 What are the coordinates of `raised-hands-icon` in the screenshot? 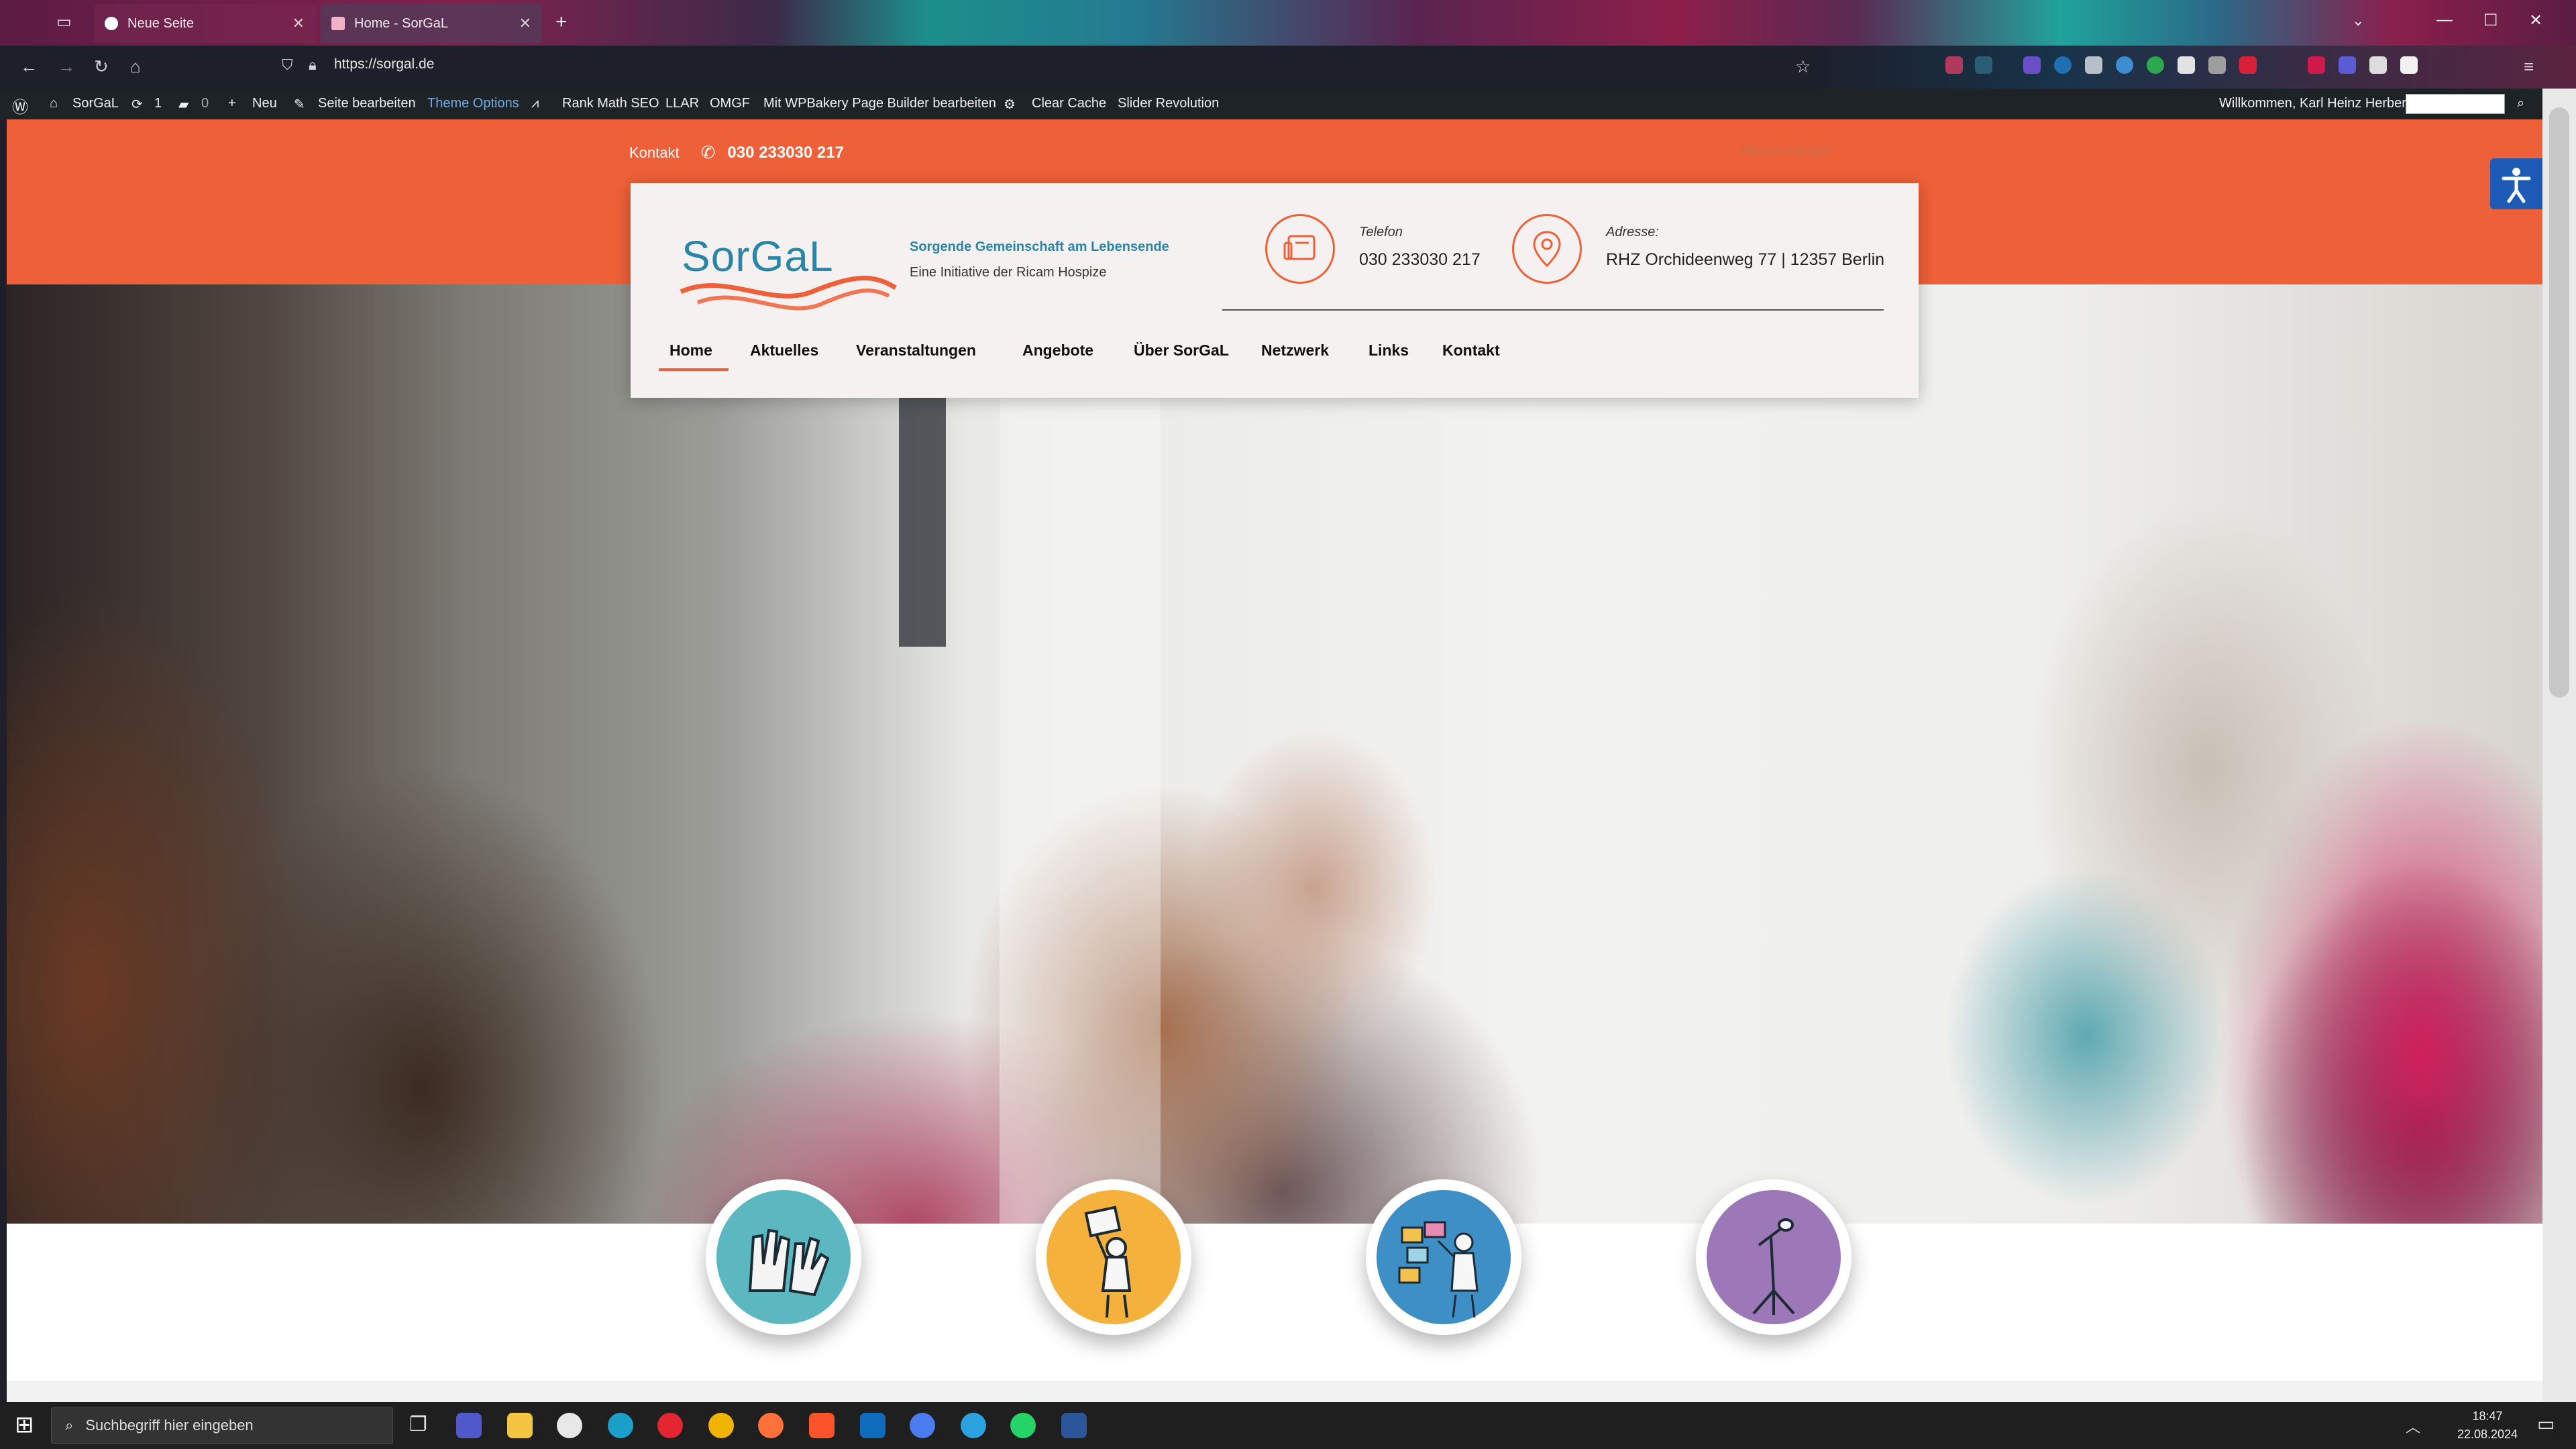 It's located at (783, 1257).